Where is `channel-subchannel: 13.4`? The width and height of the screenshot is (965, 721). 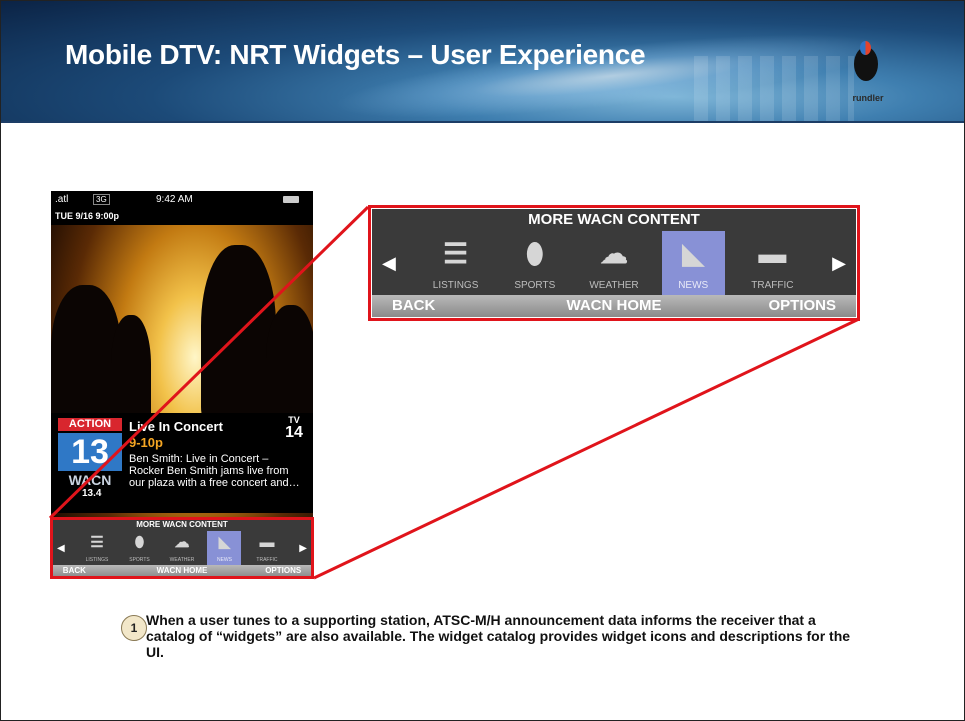 channel-subchannel: 13.4 is located at coordinates (92, 493).